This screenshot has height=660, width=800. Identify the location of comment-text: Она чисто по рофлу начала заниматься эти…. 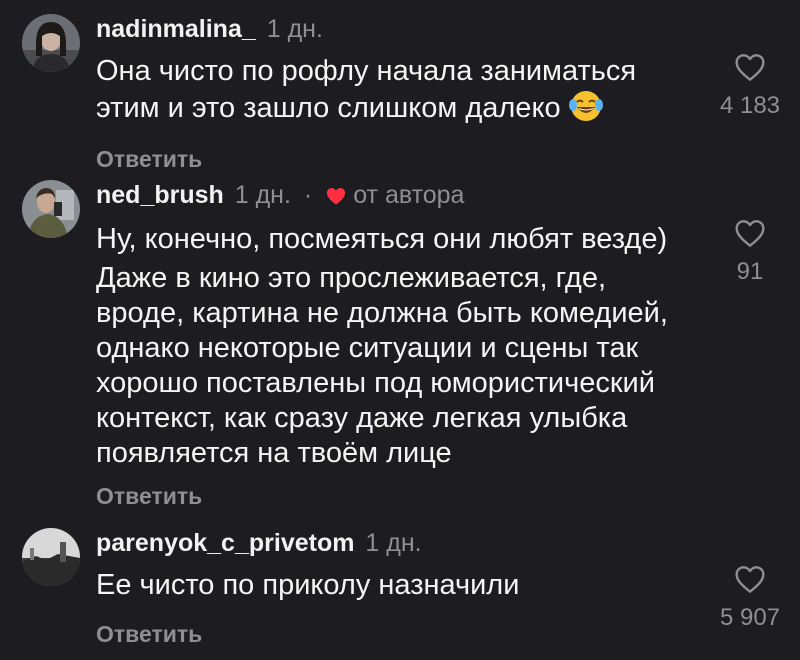
(406, 93).